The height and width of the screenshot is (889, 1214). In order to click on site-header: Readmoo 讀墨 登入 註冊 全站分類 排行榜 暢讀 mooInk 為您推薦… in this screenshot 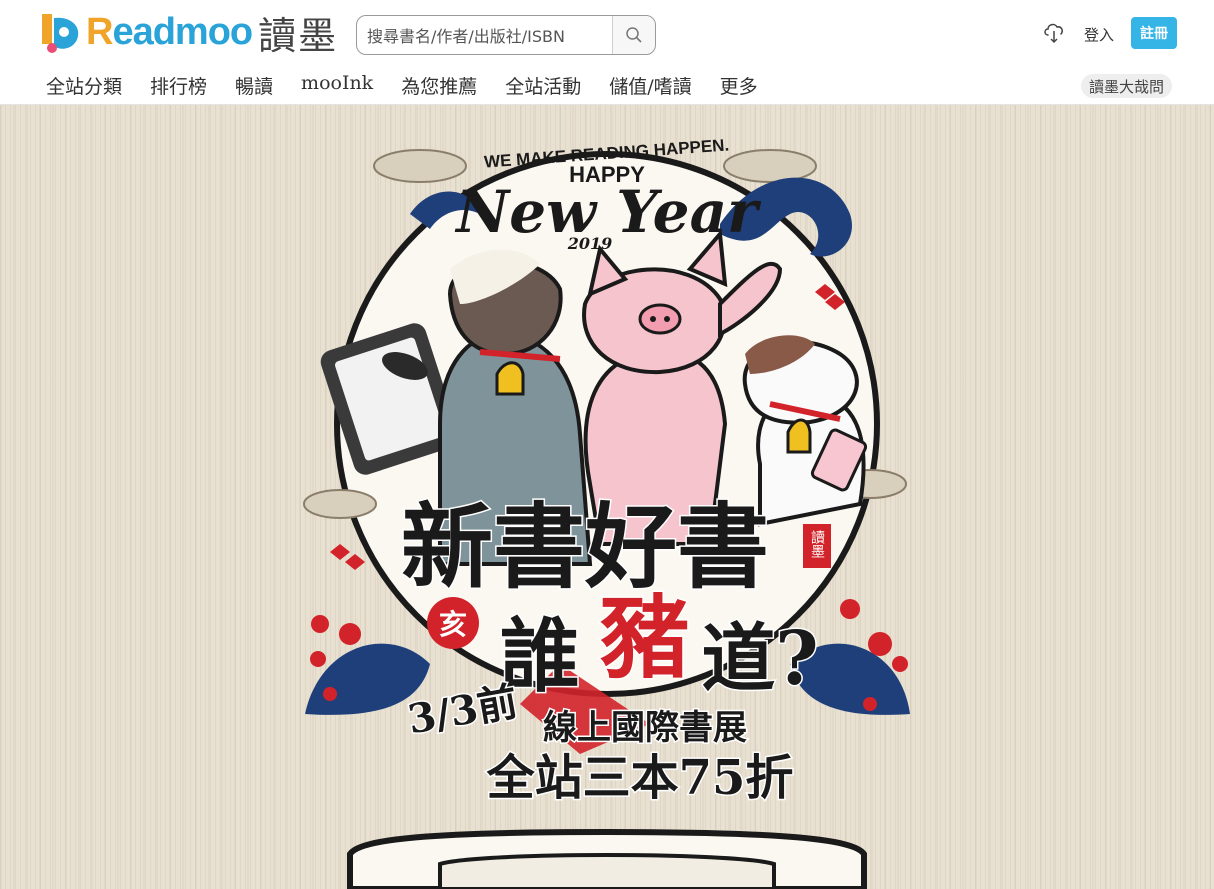, I will do `click(607, 52)`.